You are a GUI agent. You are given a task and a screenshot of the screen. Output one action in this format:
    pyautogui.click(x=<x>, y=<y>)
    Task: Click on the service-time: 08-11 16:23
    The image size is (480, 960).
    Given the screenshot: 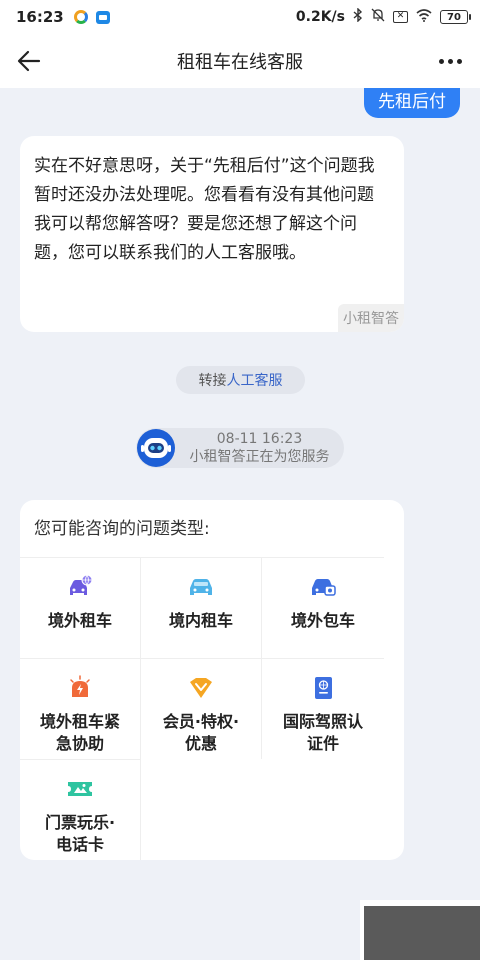 What is the action you would take?
    pyautogui.click(x=259, y=439)
    